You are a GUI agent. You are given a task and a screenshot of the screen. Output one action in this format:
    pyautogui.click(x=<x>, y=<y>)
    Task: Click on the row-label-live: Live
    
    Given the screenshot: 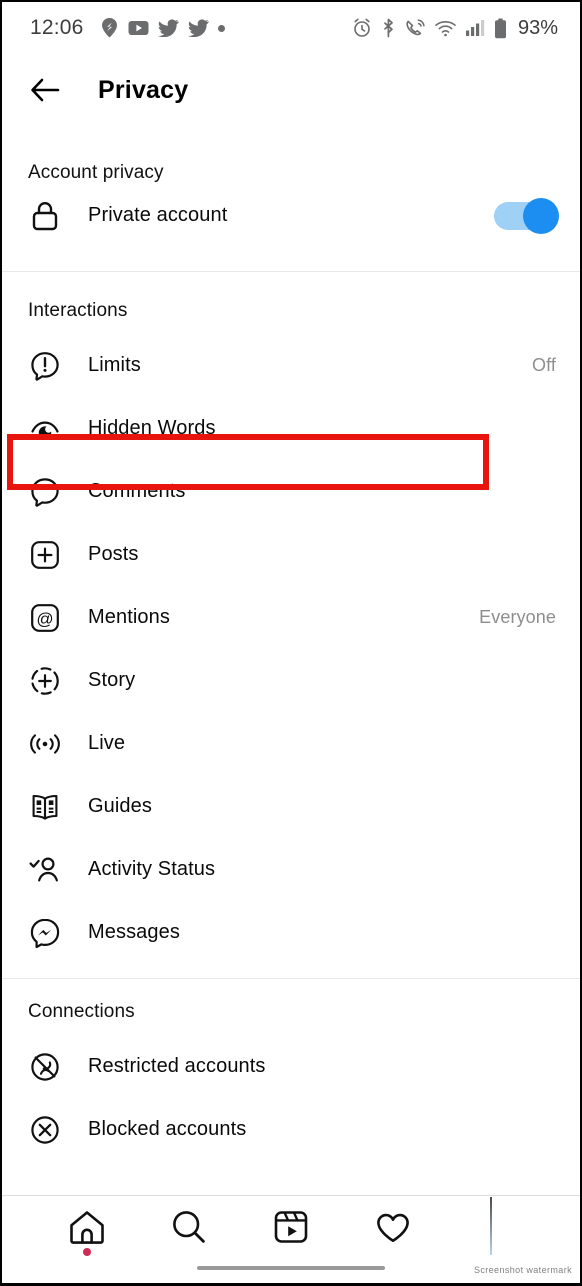 What is the action you would take?
    pyautogui.click(x=107, y=743)
    